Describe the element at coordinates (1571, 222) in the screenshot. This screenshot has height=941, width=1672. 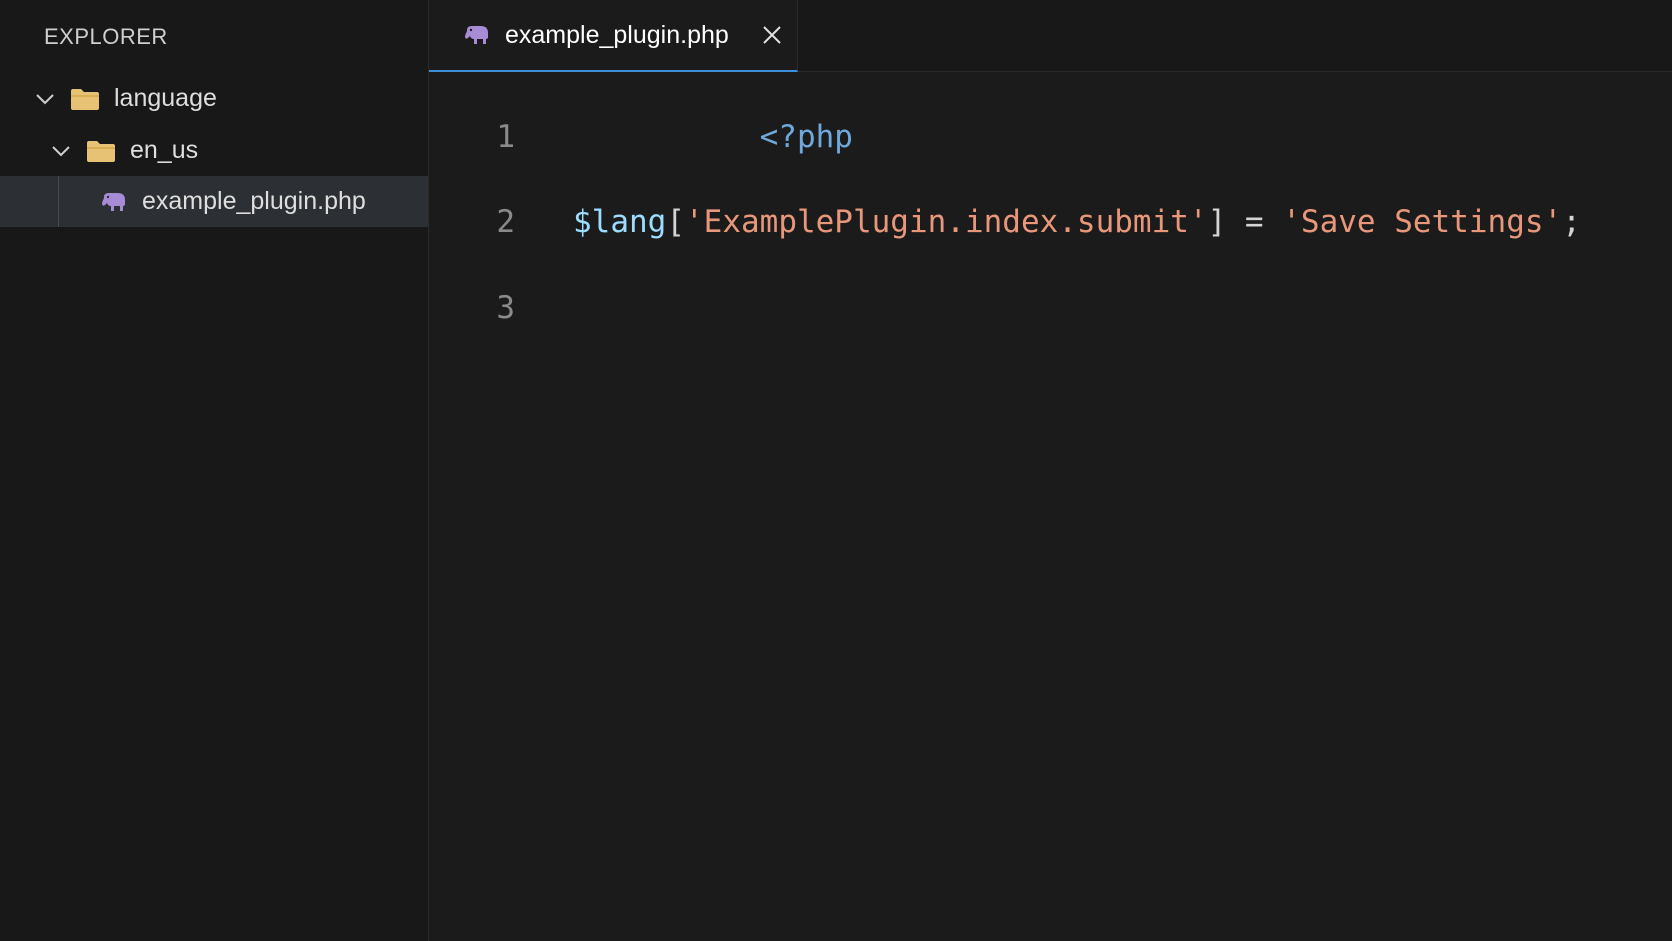
I see `code-token-punctuation: ;` at that location.